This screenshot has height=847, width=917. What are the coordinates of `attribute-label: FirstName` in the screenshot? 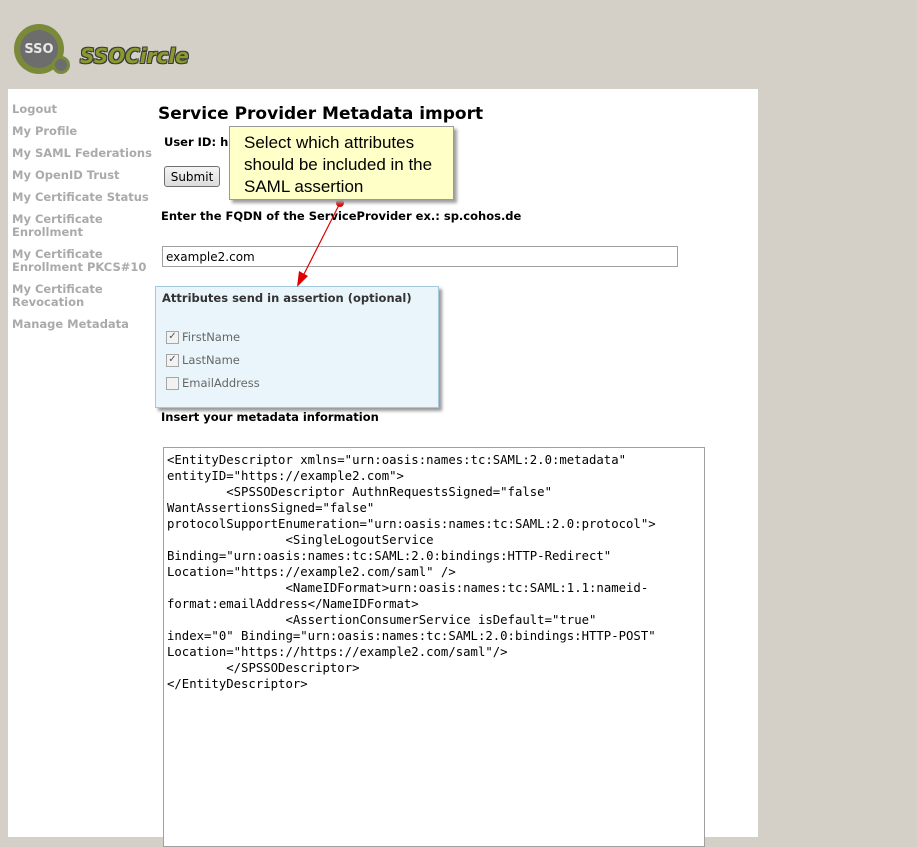 It's located at (211, 337).